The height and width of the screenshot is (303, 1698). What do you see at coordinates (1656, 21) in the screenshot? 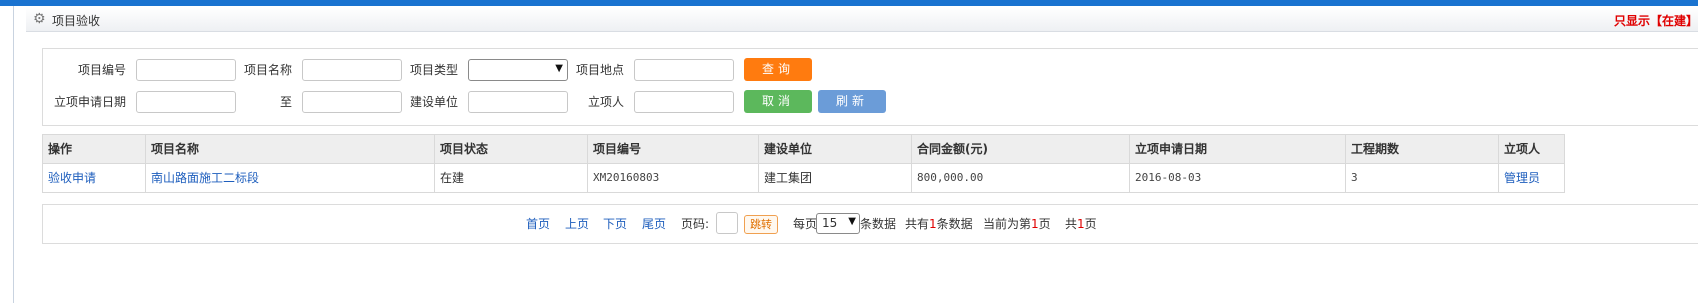
I see `status-notice: 只显示【在建】工程` at bounding box center [1656, 21].